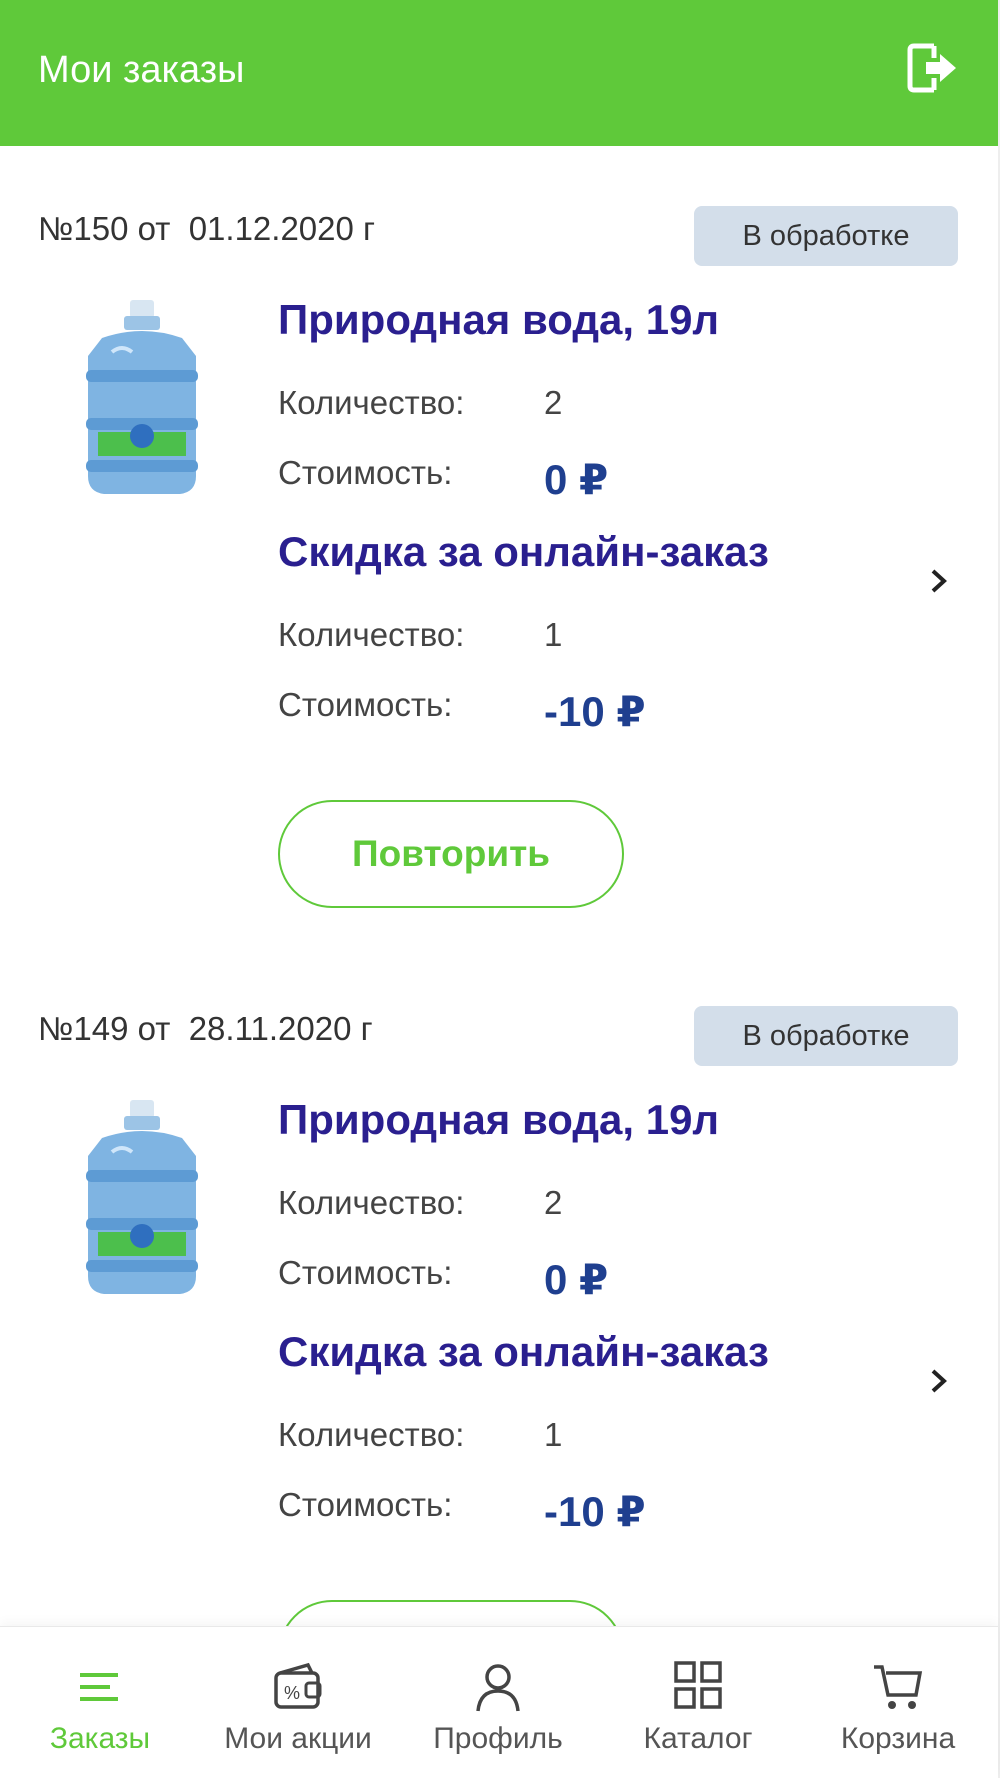  I want to click on grid-icon, so click(698, 1687).